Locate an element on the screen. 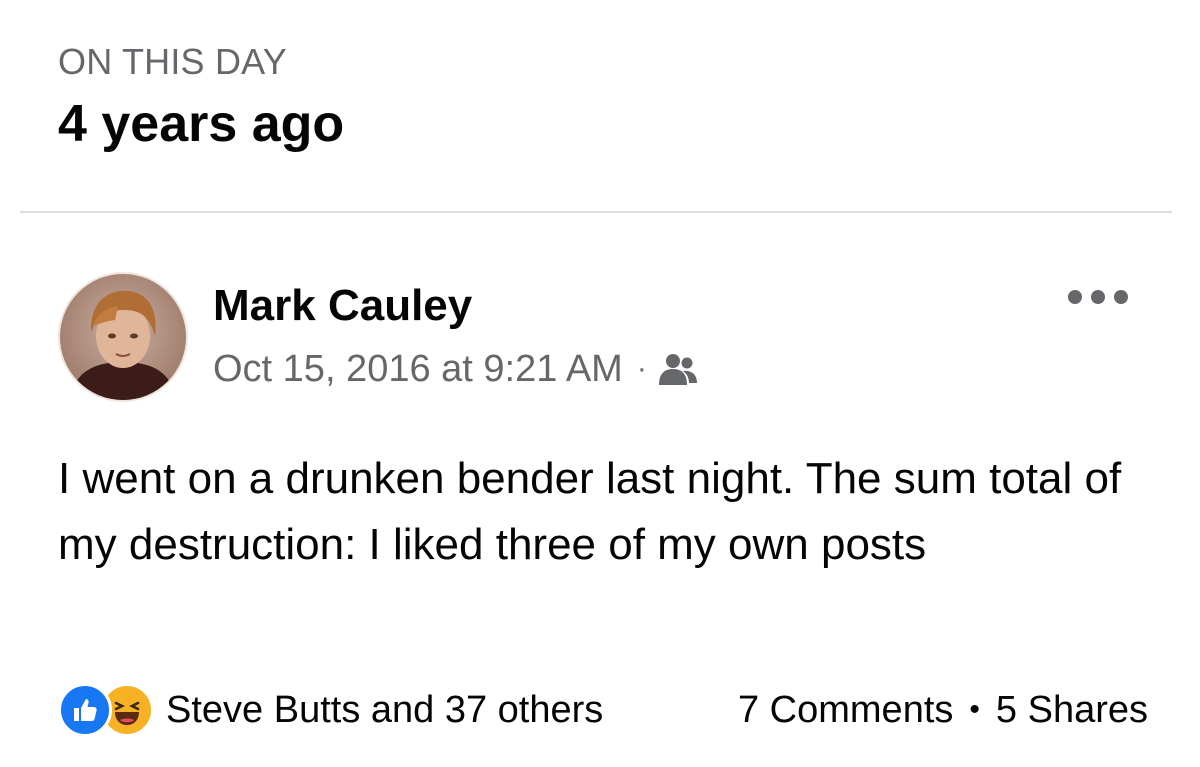 Image resolution: width=1200 pixels, height=767 pixels. like-icon is located at coordinates (85, 710).